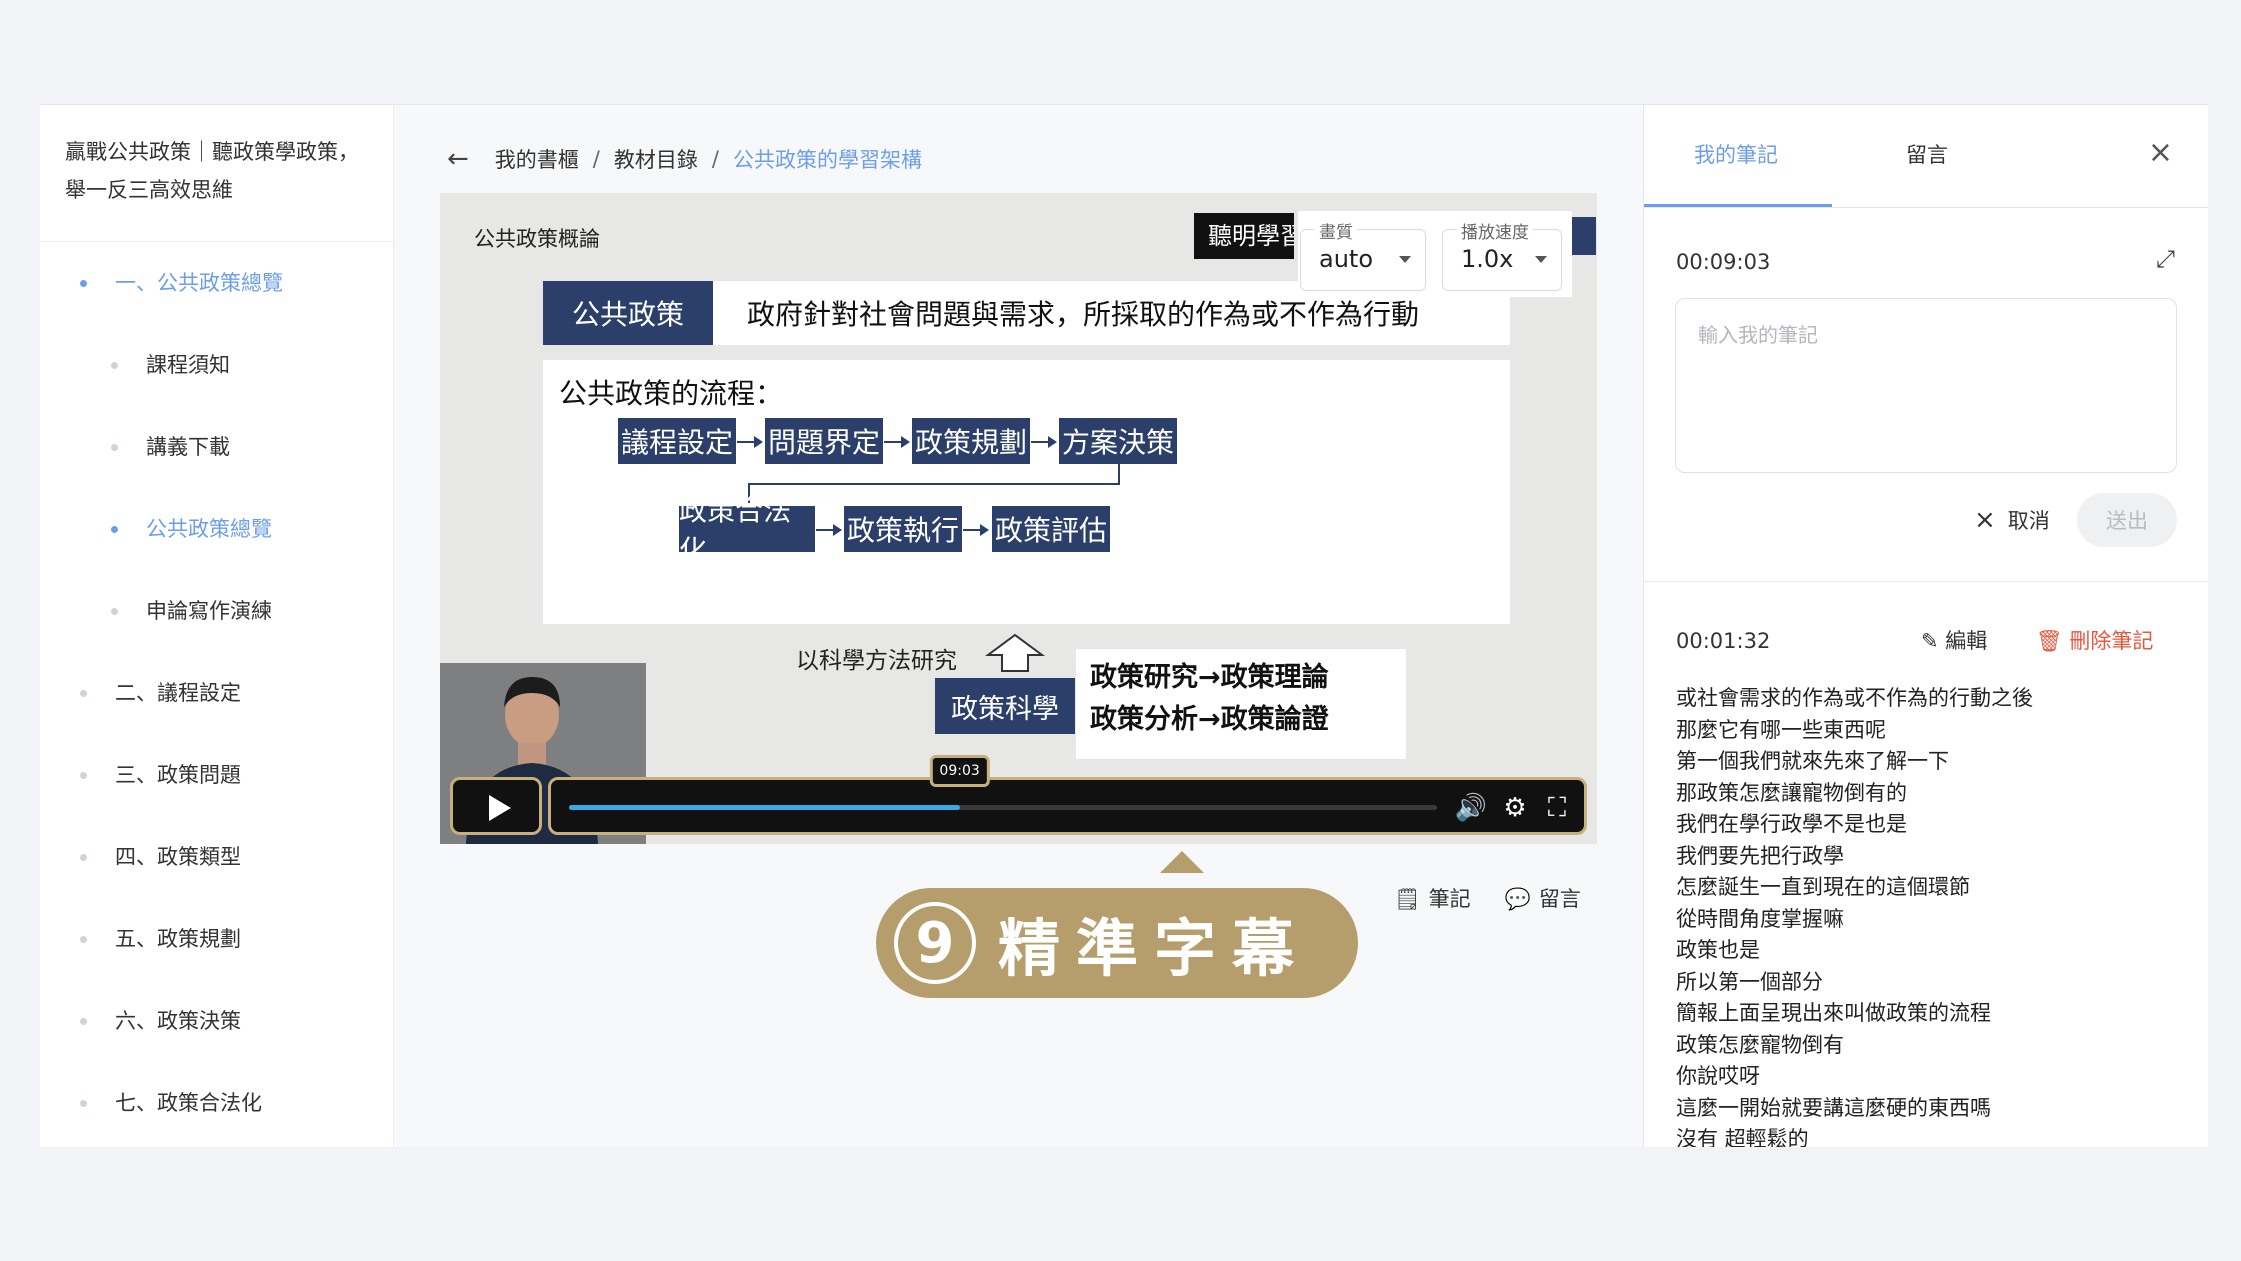  I want to click on quality-value: auto, so click(1346, 259).